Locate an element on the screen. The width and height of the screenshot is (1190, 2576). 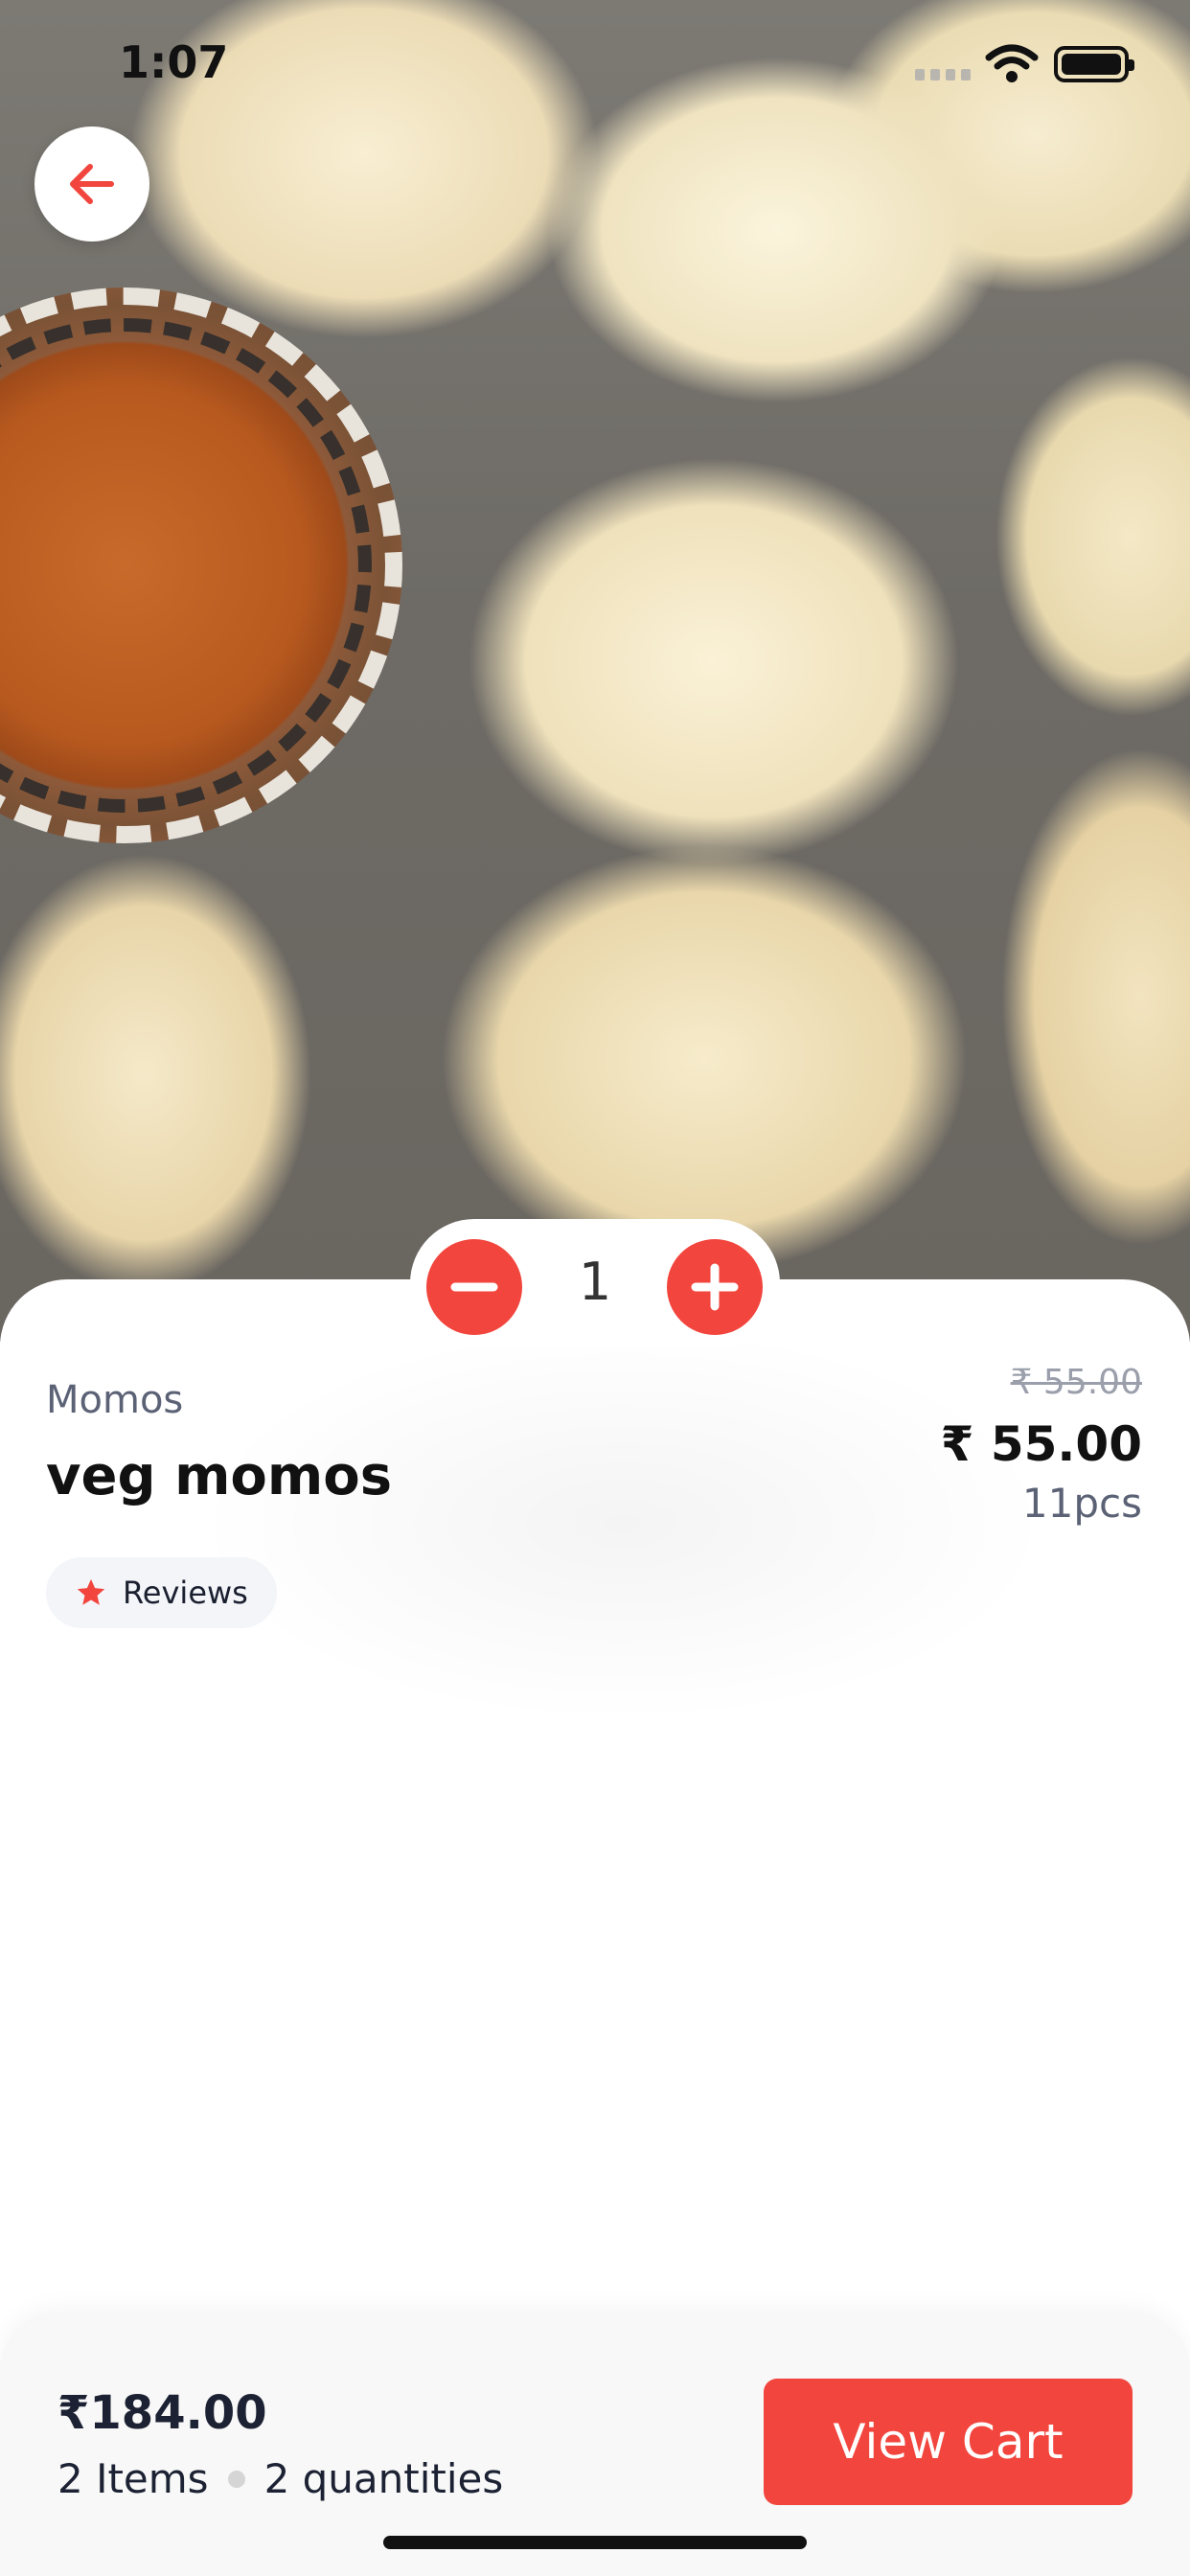
quantity-value: 1 is located at coordinates (595, 1282).